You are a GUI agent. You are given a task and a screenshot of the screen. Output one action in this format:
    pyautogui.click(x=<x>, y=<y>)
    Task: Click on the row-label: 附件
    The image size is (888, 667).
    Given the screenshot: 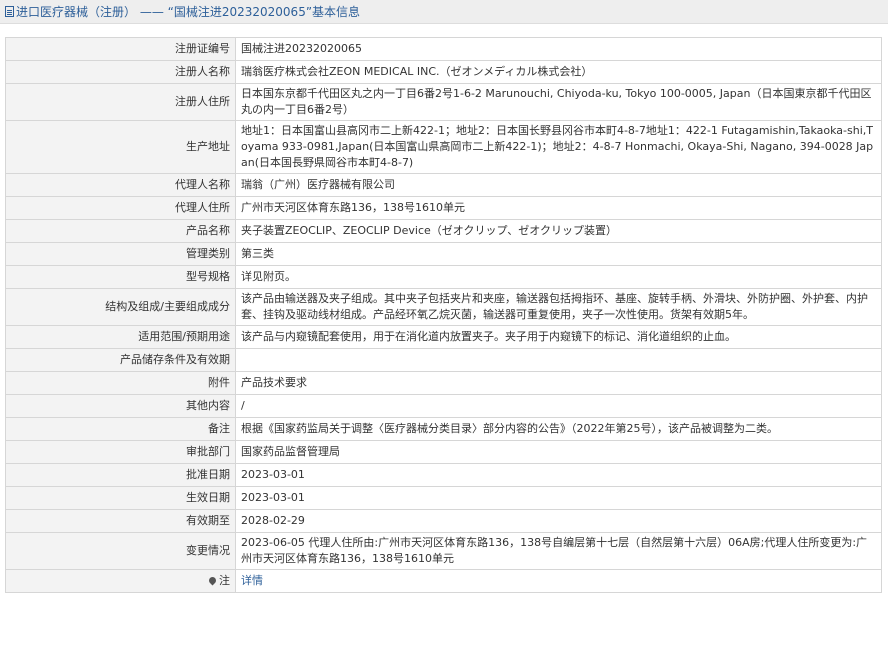 What is the action you would take?
    pyautogui.click(x=120, y=383)
    